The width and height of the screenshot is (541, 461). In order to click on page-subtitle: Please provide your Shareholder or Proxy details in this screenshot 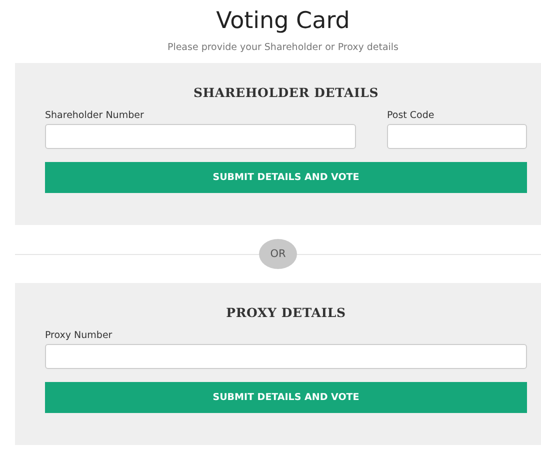, I will do `click(282, 47)`.